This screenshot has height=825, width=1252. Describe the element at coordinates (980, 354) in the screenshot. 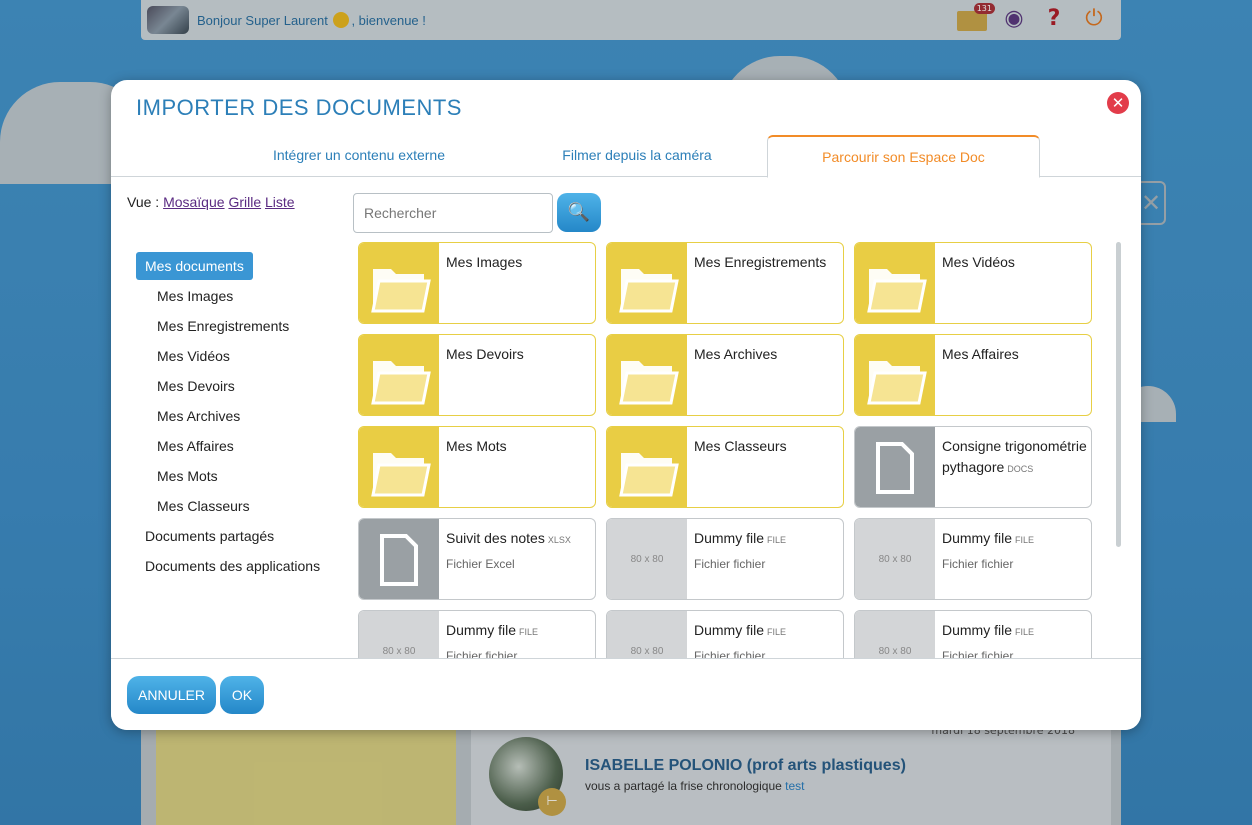

I see `tile-name: Mes Affaires` at that location.